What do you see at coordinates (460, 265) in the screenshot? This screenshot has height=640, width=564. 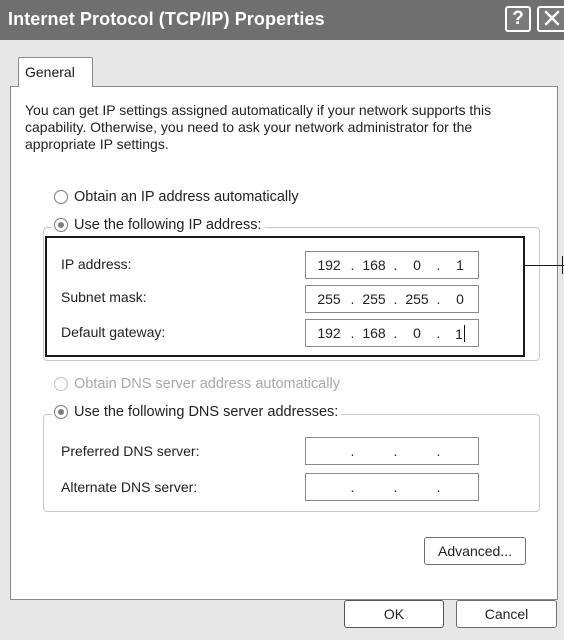 I see `ip-octet-4: 1` at bounding box center [460, 265].